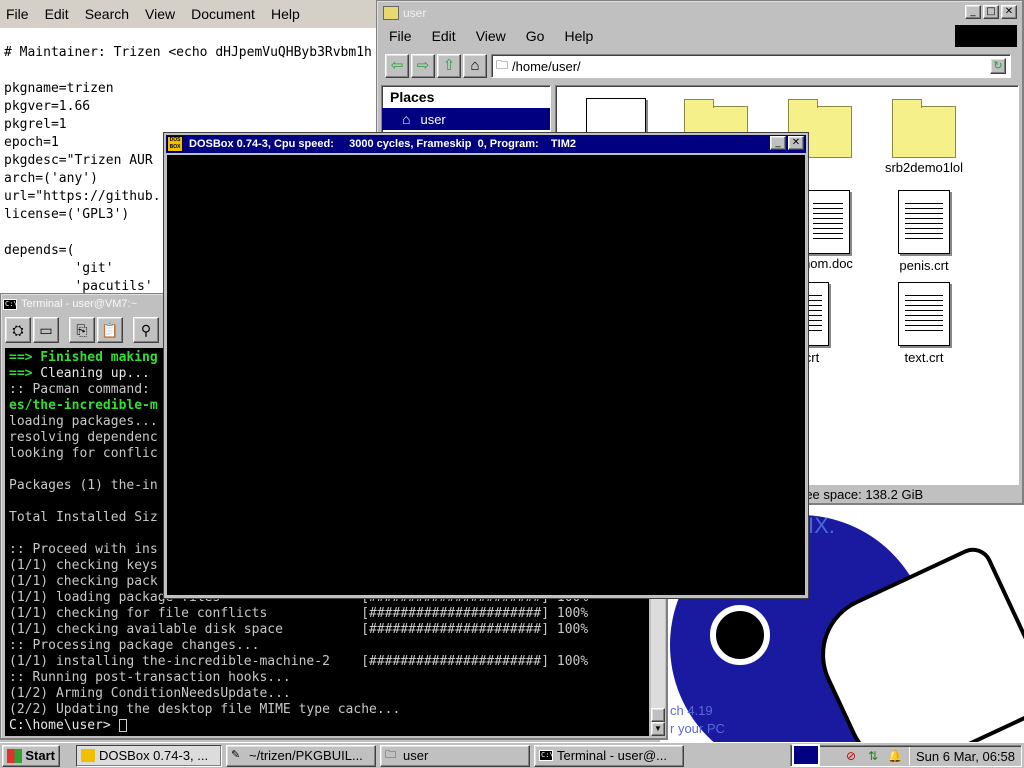 The image size is (1024, 768). Describe the element at coordinates (491, 36) in the screenshot. I see `fm-menu-view: View` at that location.